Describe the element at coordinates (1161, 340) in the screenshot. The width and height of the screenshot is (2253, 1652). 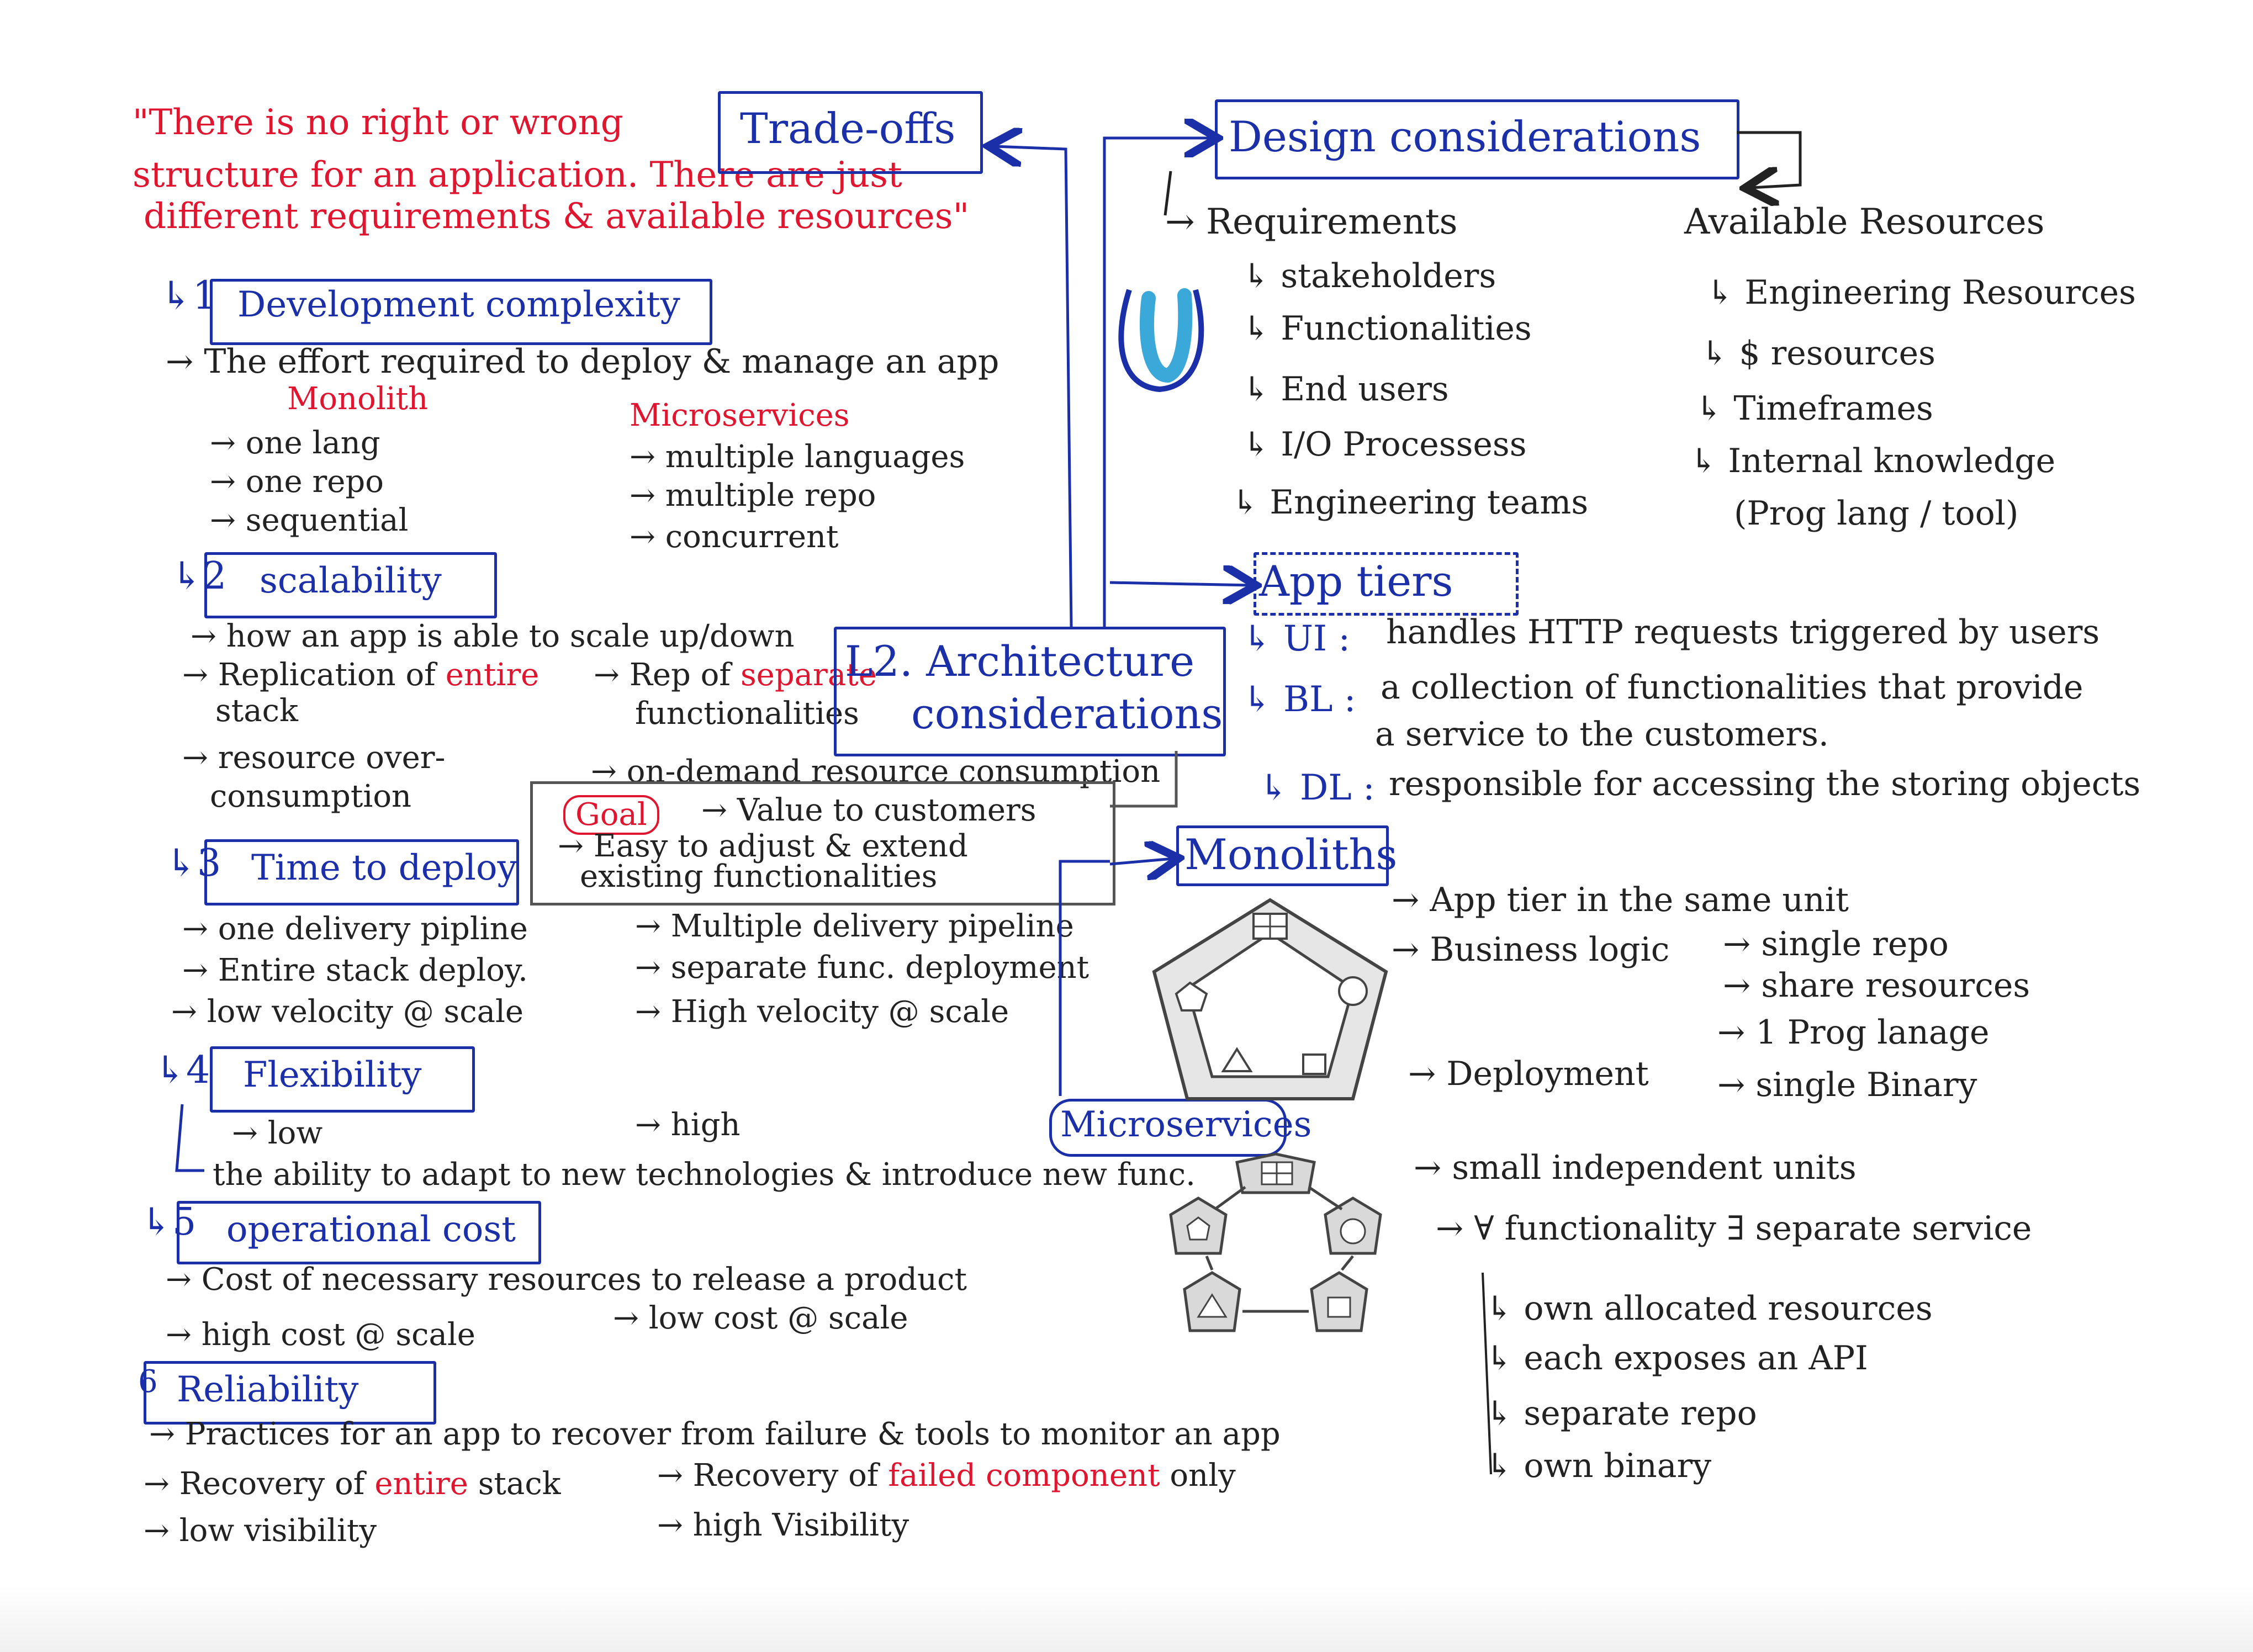
I see `highlighter-u-icon` at that location.